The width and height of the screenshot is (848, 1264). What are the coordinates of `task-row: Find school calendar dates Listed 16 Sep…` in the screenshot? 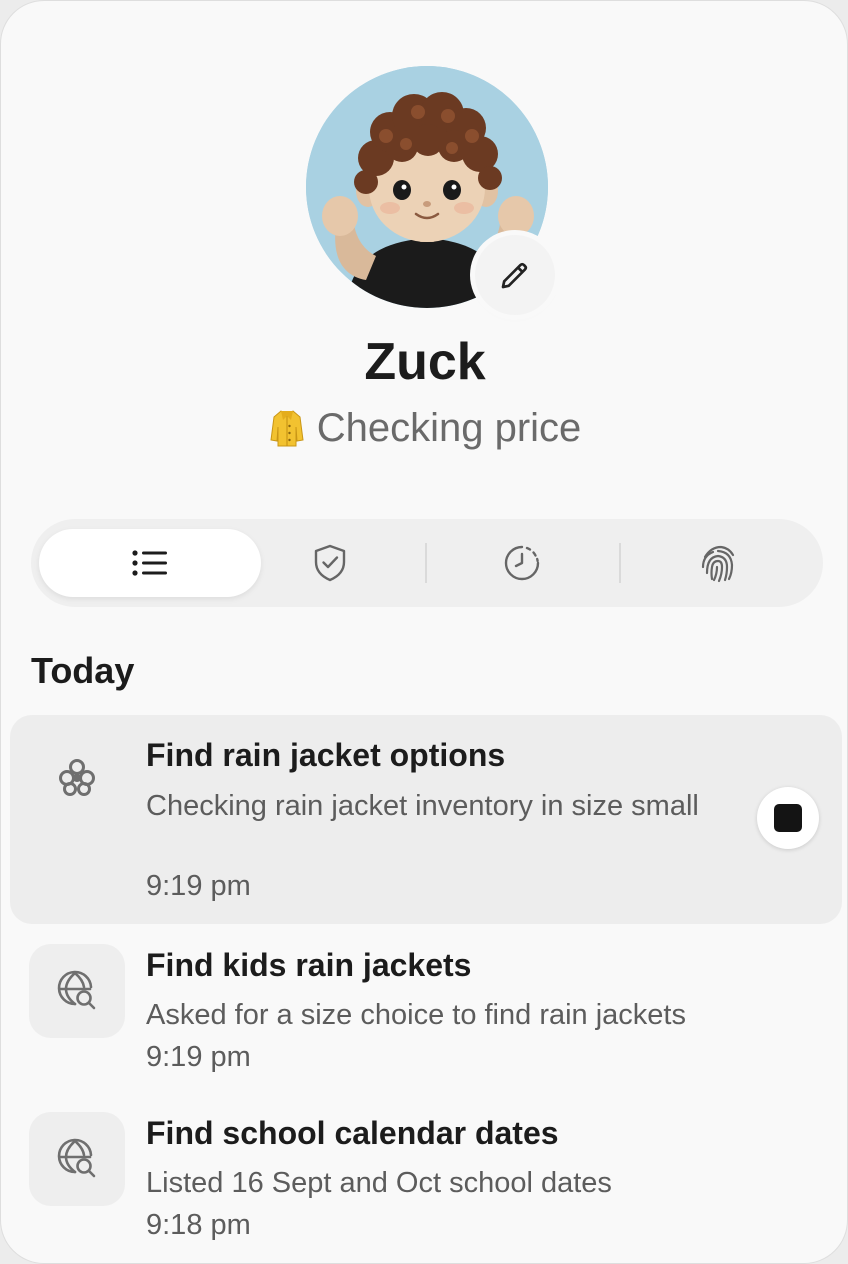 It's located at (426, 1184).